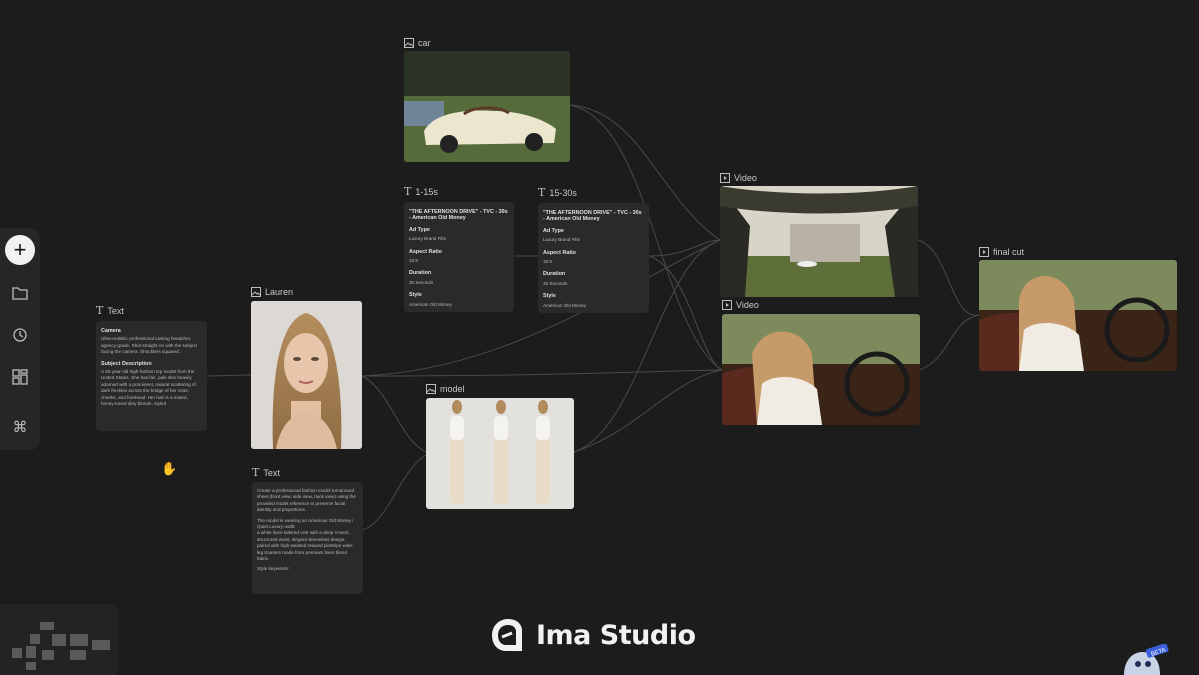 The height and width of the screenshot is (675, 1199). What do you see at coordinates (616, 635) in the screenshot?
I see `brand-name: Ima Studio` at bounding box center [616, 635].